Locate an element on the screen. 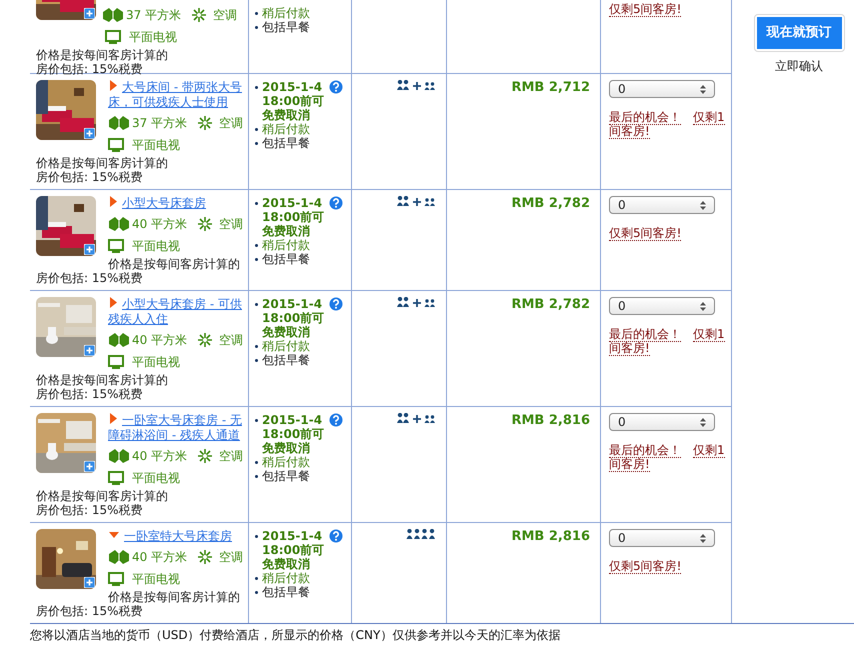 The height and width of the screenshot is (658, 854). four-people-icon is located at coordinates (421, 535).